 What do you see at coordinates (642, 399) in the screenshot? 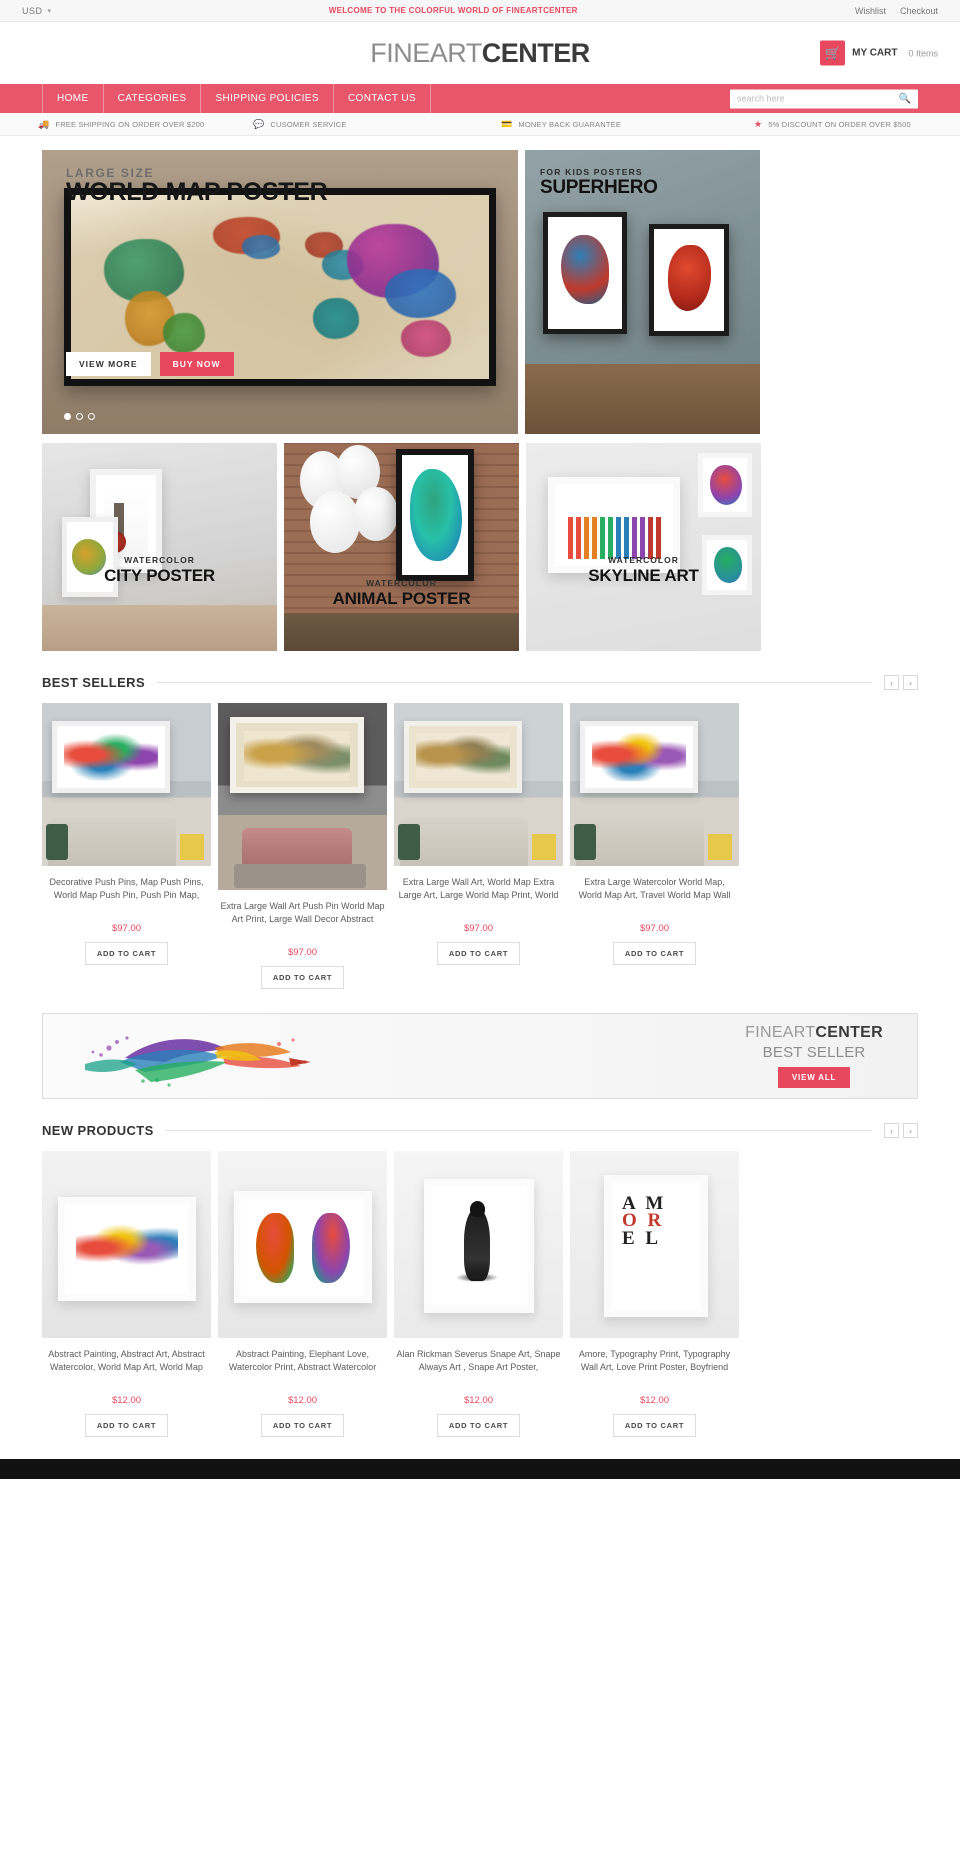
I see `side-banner-floor` at bounding box center [642, 399].